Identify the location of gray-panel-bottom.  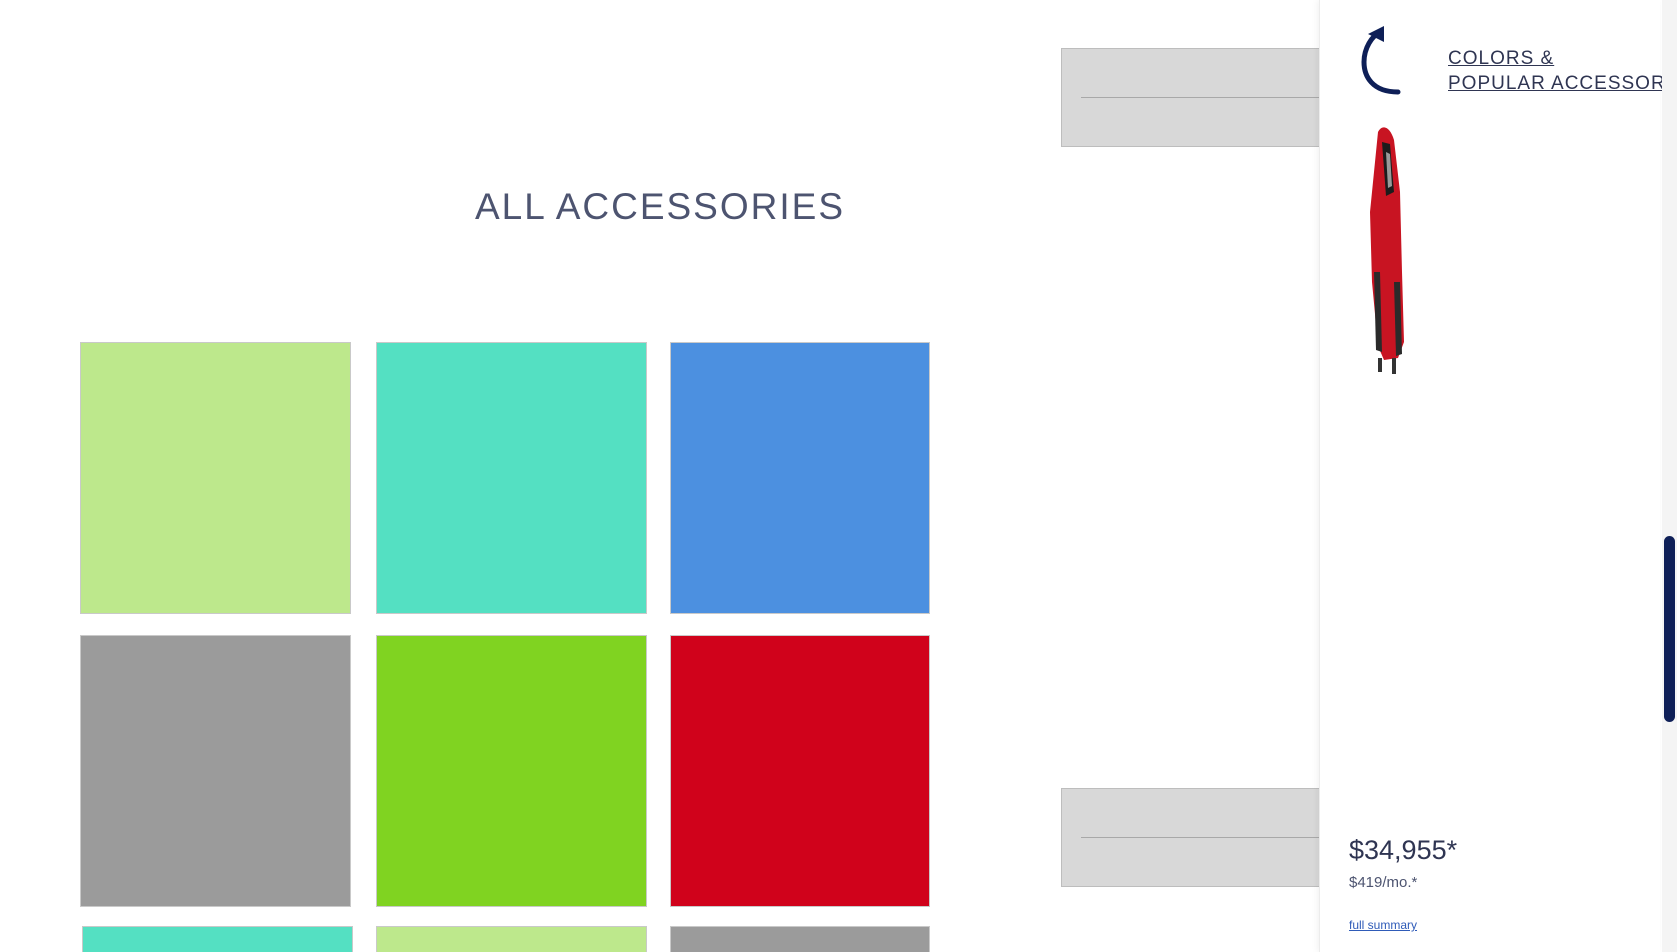
(1192, 837).